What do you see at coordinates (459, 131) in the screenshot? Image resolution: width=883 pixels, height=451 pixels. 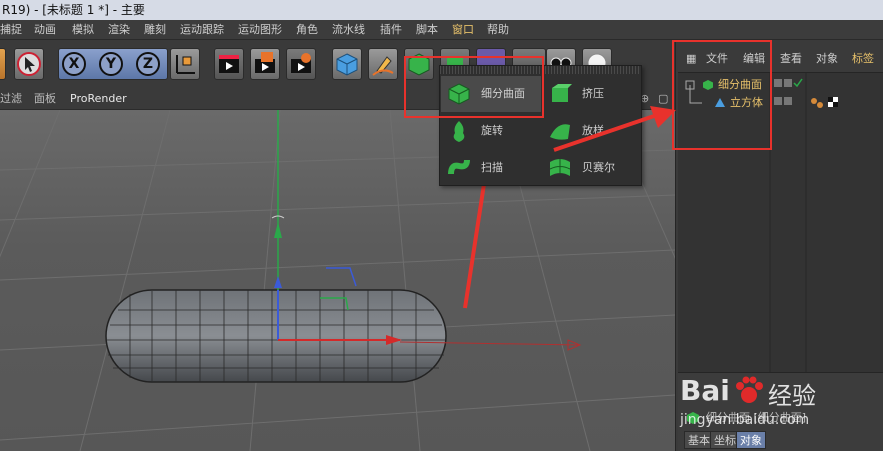 I see `lathe-icon` at bounding box center [459, 131].